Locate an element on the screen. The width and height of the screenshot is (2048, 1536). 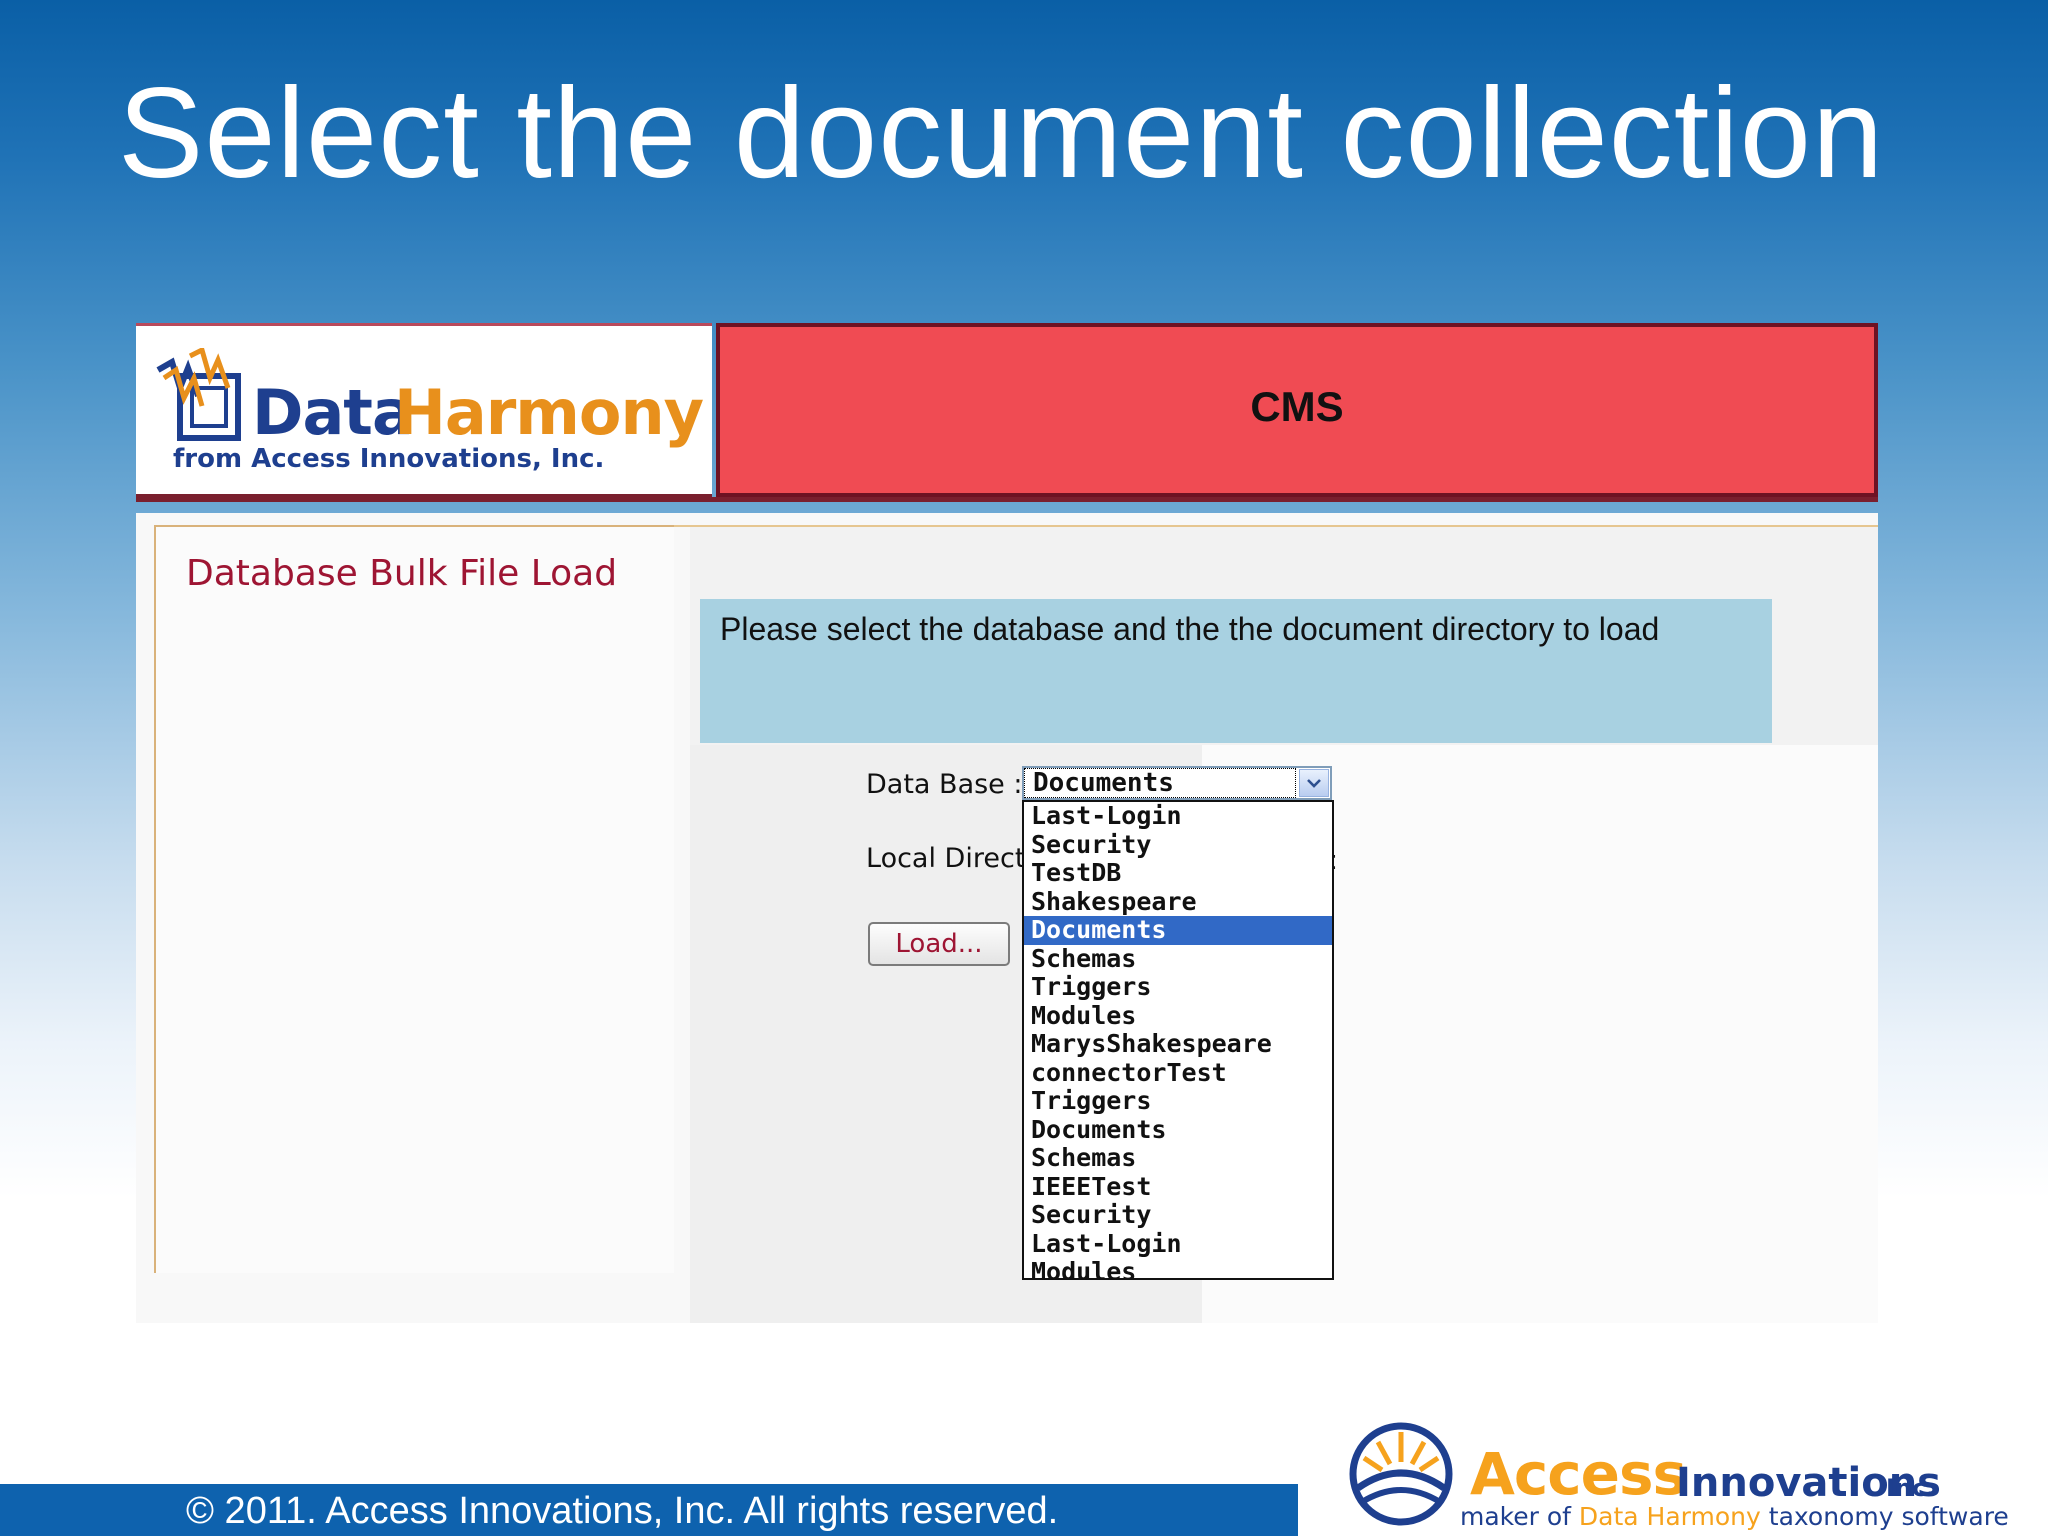
logo-word-data: Data is located at coordinates (333, 412).